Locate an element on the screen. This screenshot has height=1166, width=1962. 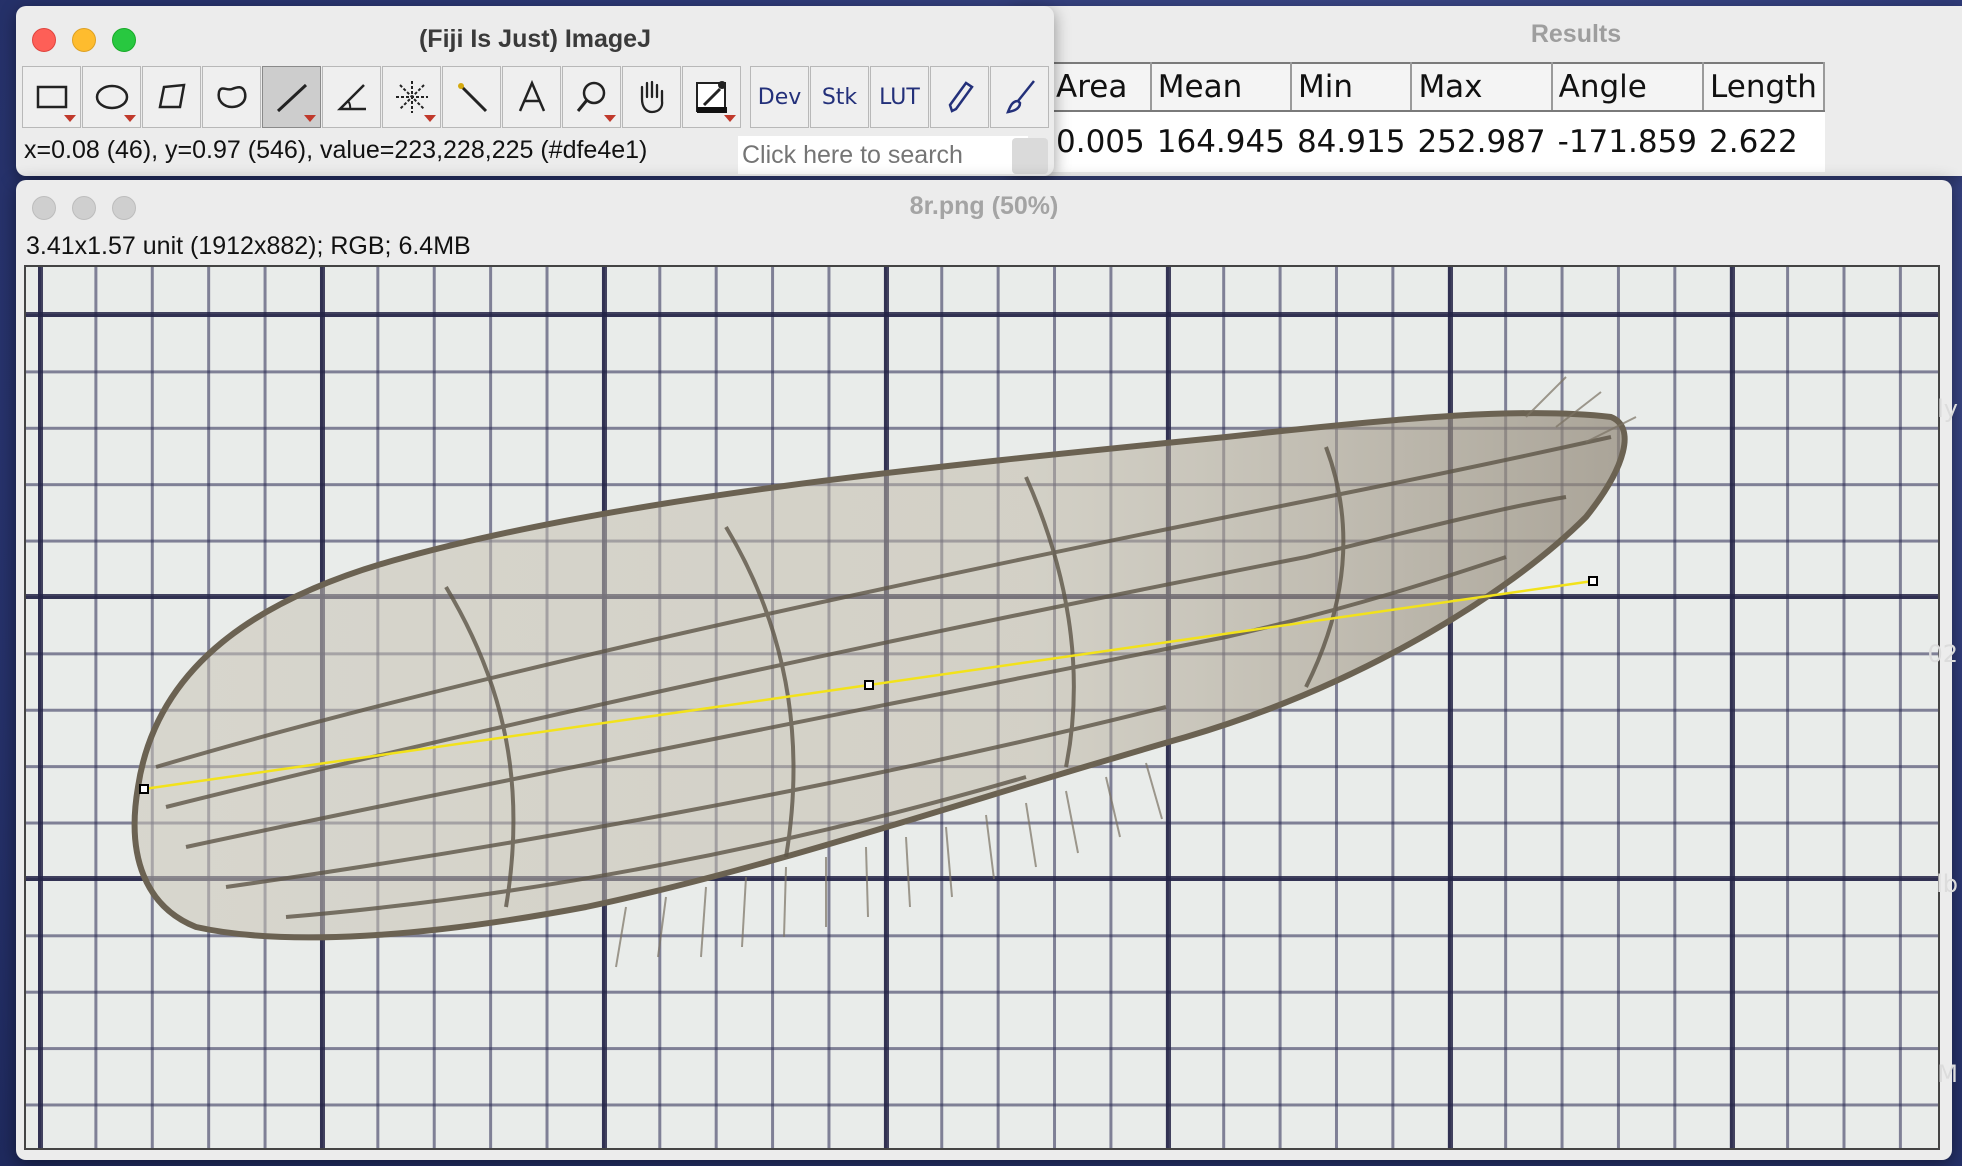
pencil-icon is located at coordinates (961, 97).